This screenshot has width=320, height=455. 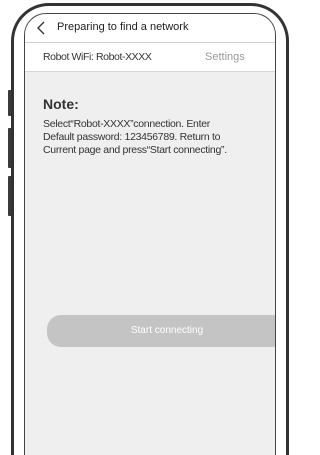 I want to click on chevron-left-icon, so click(x=42, y=28).